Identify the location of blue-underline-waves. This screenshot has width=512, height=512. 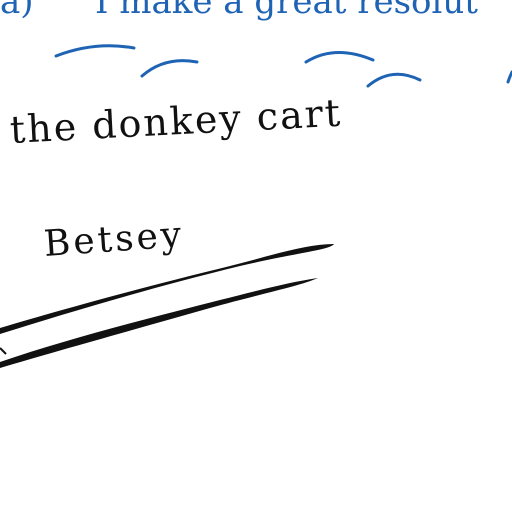
(283, 66).